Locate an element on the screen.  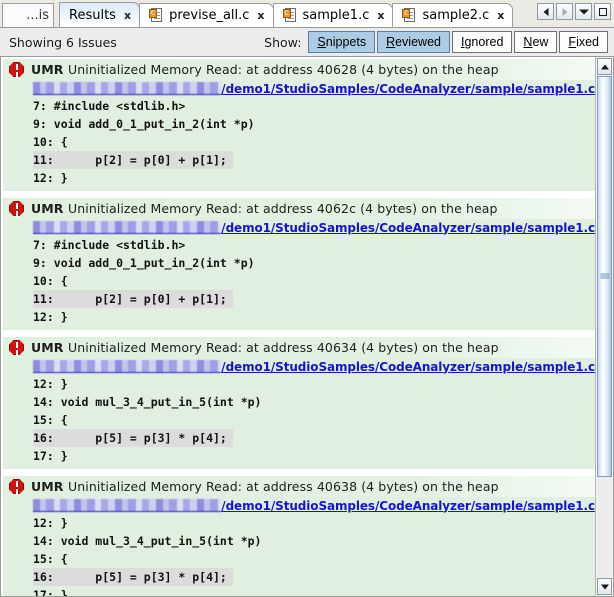
filter-ignored-button: Ignored is located at coordinates (482, 42).